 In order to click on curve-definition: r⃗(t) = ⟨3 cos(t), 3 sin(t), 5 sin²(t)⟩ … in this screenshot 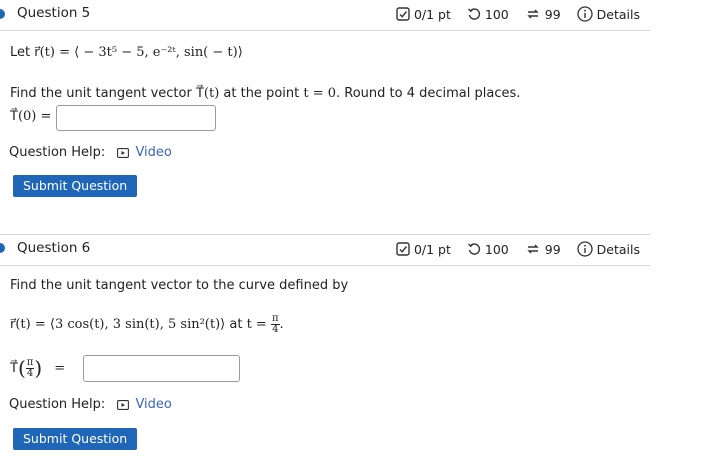, I will do `click(147, 324)`.